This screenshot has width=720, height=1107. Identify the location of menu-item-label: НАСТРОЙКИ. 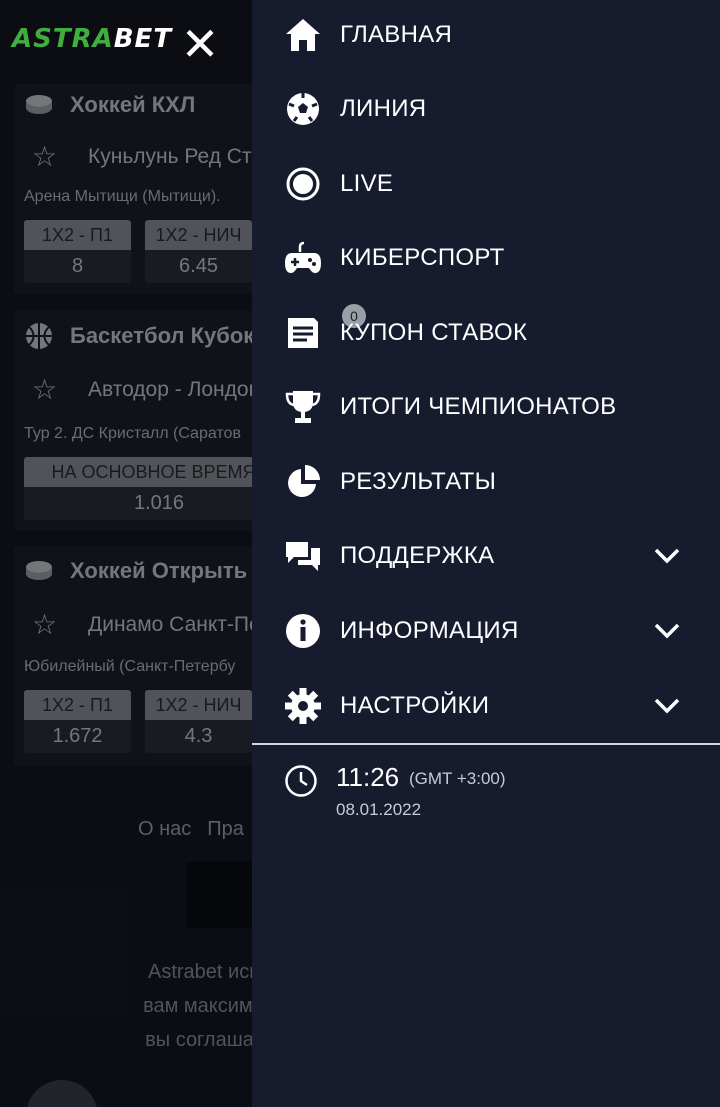
(415, 705).